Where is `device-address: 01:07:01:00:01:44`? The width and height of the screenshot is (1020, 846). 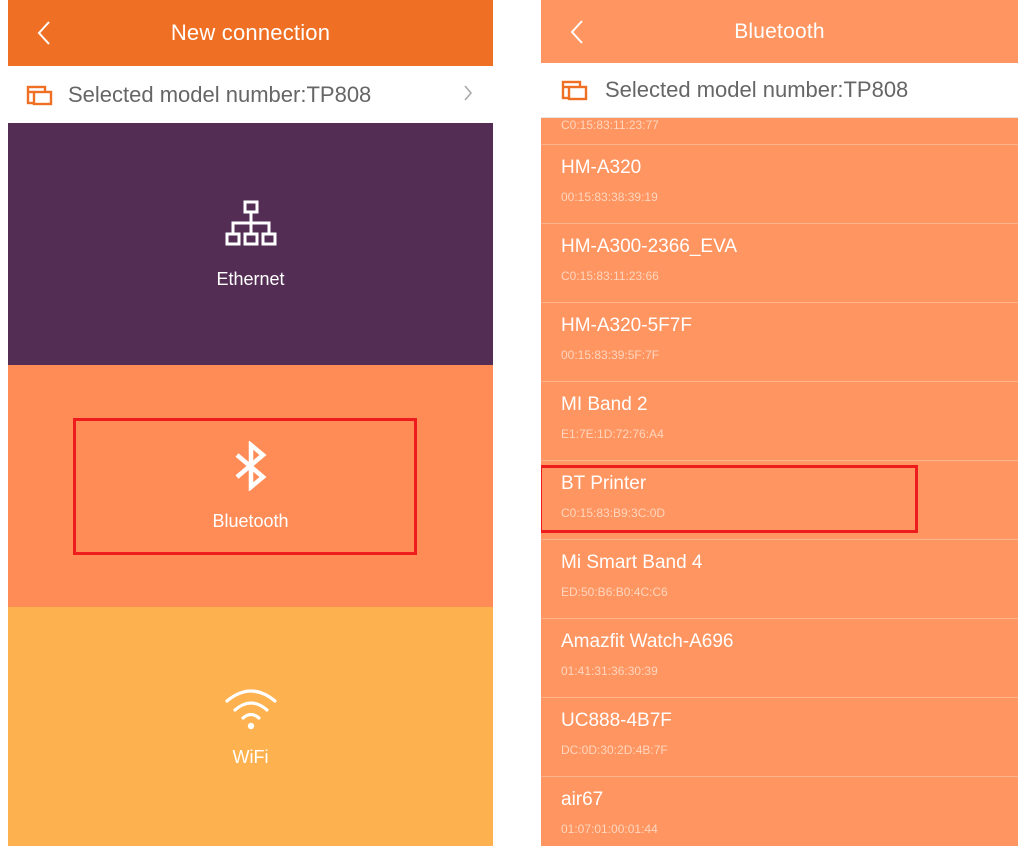 device-address: 01:07:01:00:01:44 is located at coordinates (609, 829).